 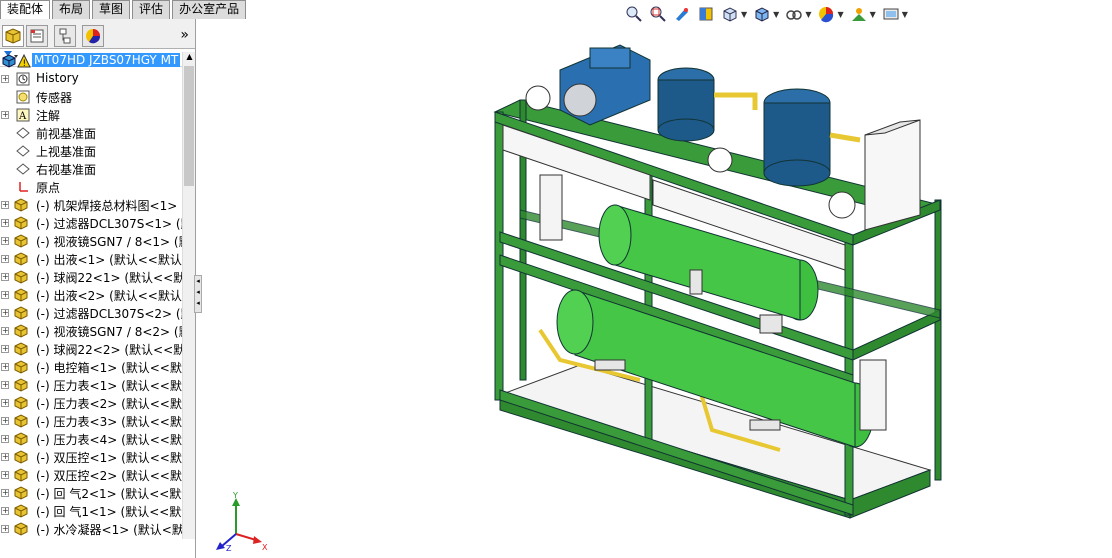 I want to click on tree-item: + (-) 双压控<1> (默认<<默认, so click(x=91, y=457).